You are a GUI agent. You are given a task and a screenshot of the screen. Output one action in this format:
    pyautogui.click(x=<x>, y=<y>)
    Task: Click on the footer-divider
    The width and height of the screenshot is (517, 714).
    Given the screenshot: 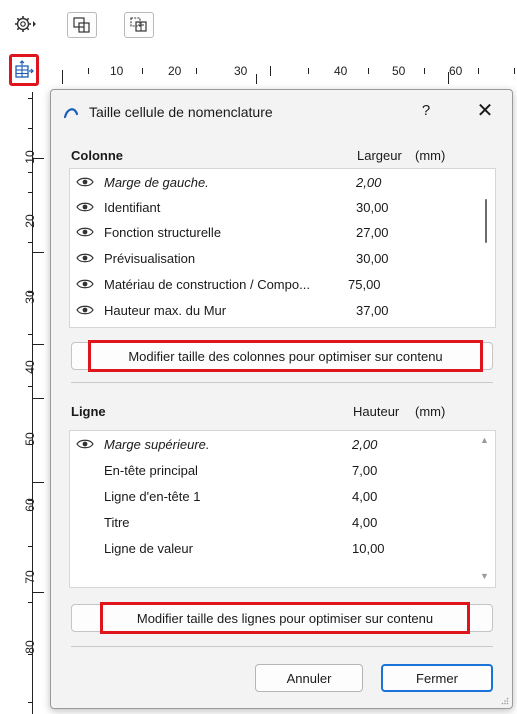 What is the action you would take?
    pyautogui.click(x=282, y=646)
    